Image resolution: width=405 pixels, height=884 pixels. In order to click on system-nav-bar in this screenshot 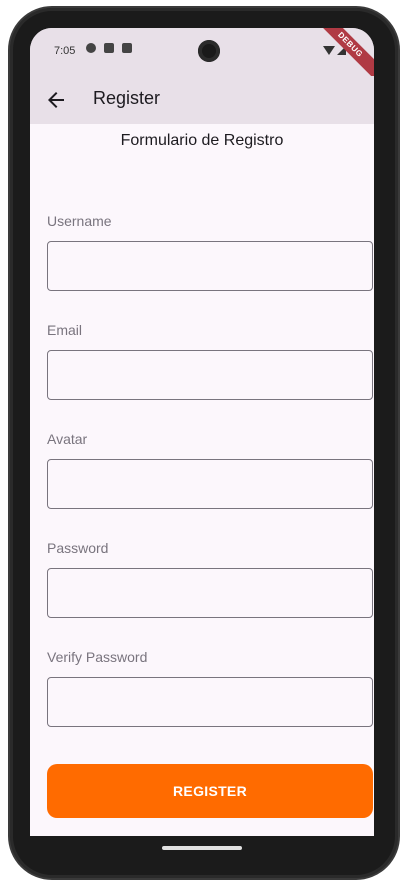, I will do `click(202, 848)`.